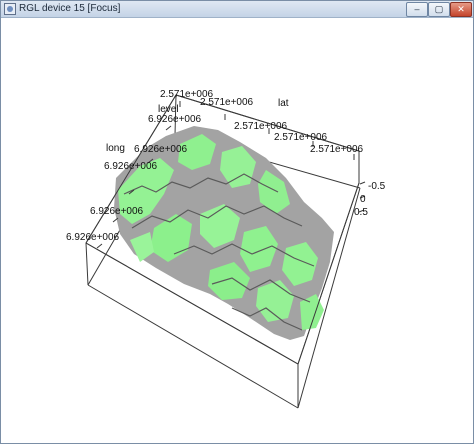 The width and height of the screenshot is (474, 445). What do you see at coordinates (439, 9) in the screenshot?
I see `maximize-button: ▢` at bounding box center [439, 9].